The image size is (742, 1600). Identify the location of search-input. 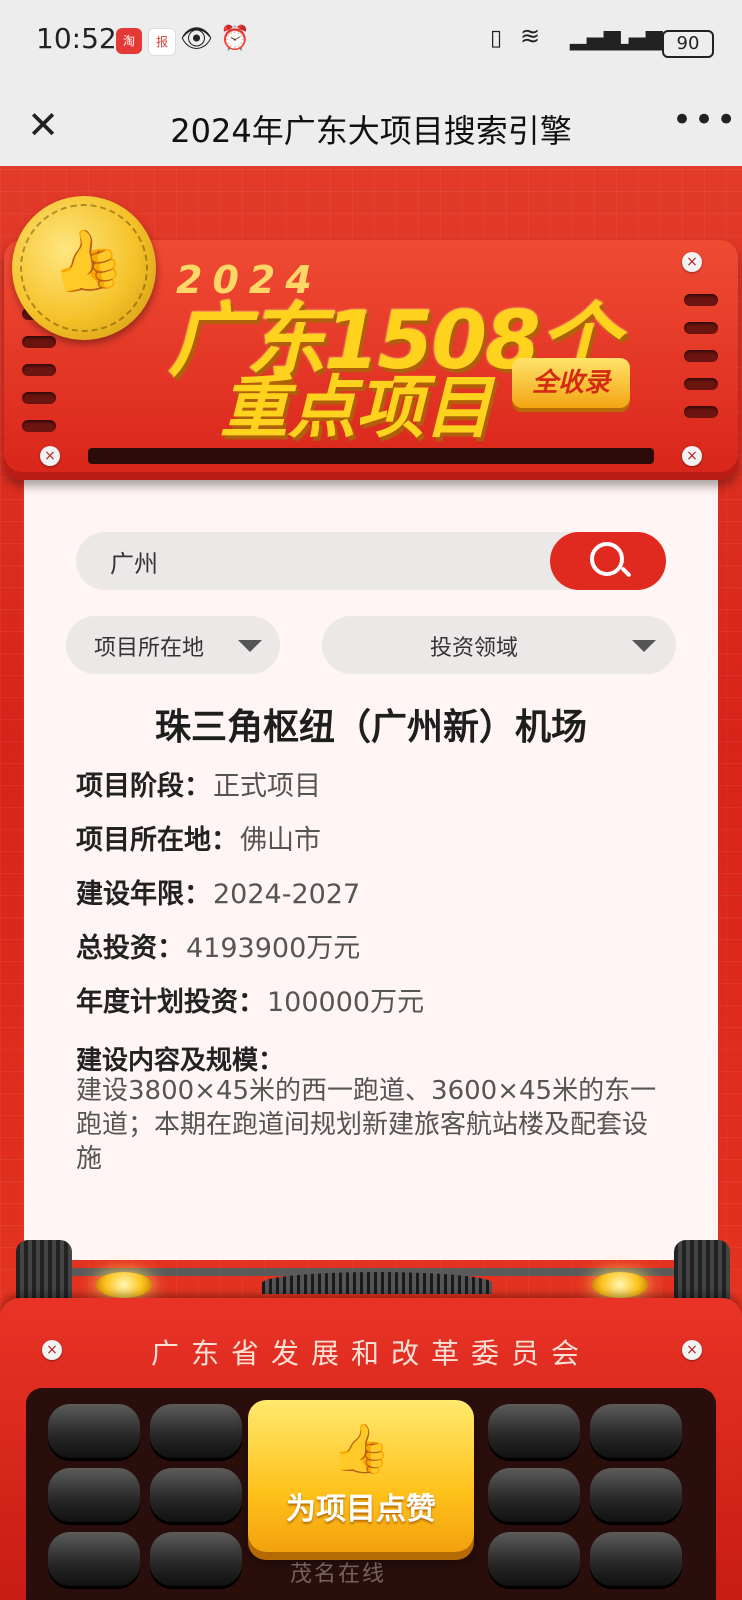
(320, 561).